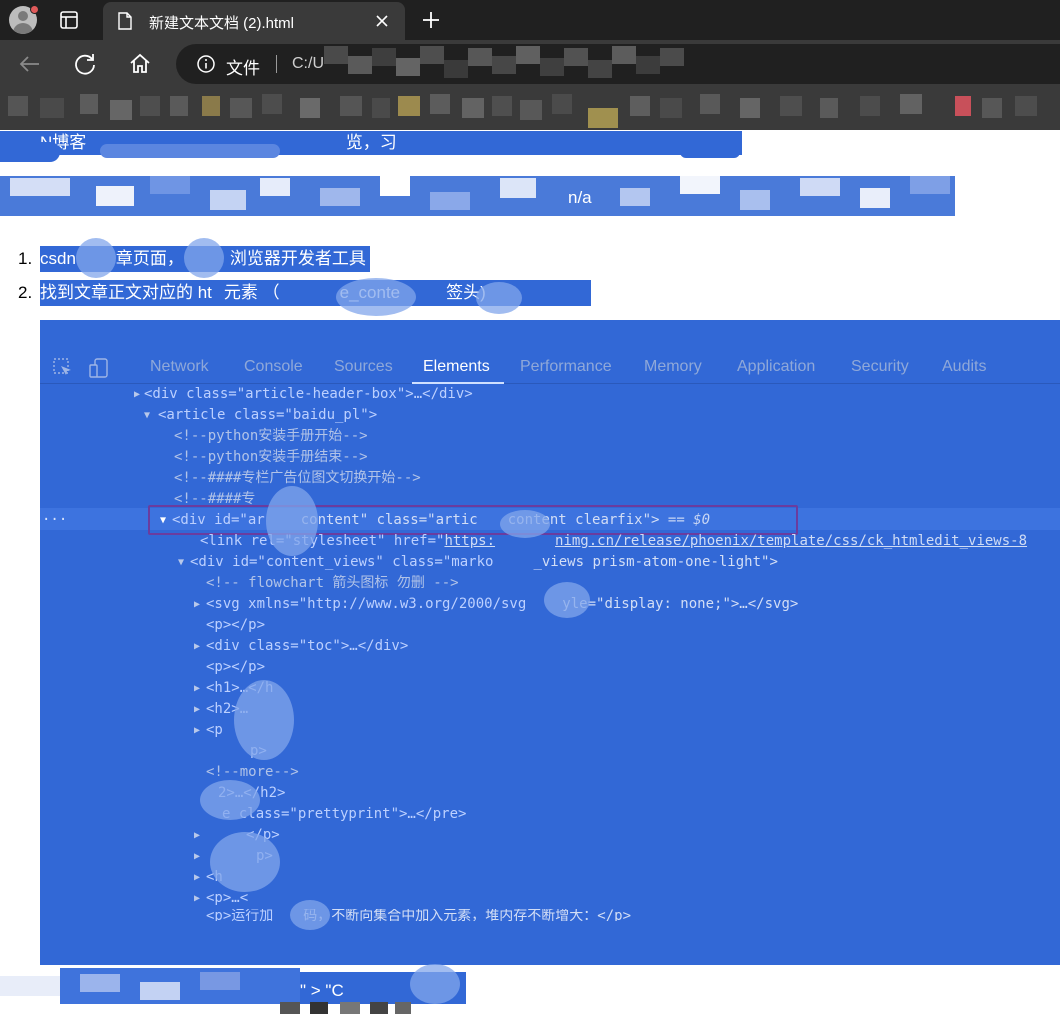 The image size is (1060, 1025). I want to click on address-bar: 文件 C:/U, so click(618, 64).